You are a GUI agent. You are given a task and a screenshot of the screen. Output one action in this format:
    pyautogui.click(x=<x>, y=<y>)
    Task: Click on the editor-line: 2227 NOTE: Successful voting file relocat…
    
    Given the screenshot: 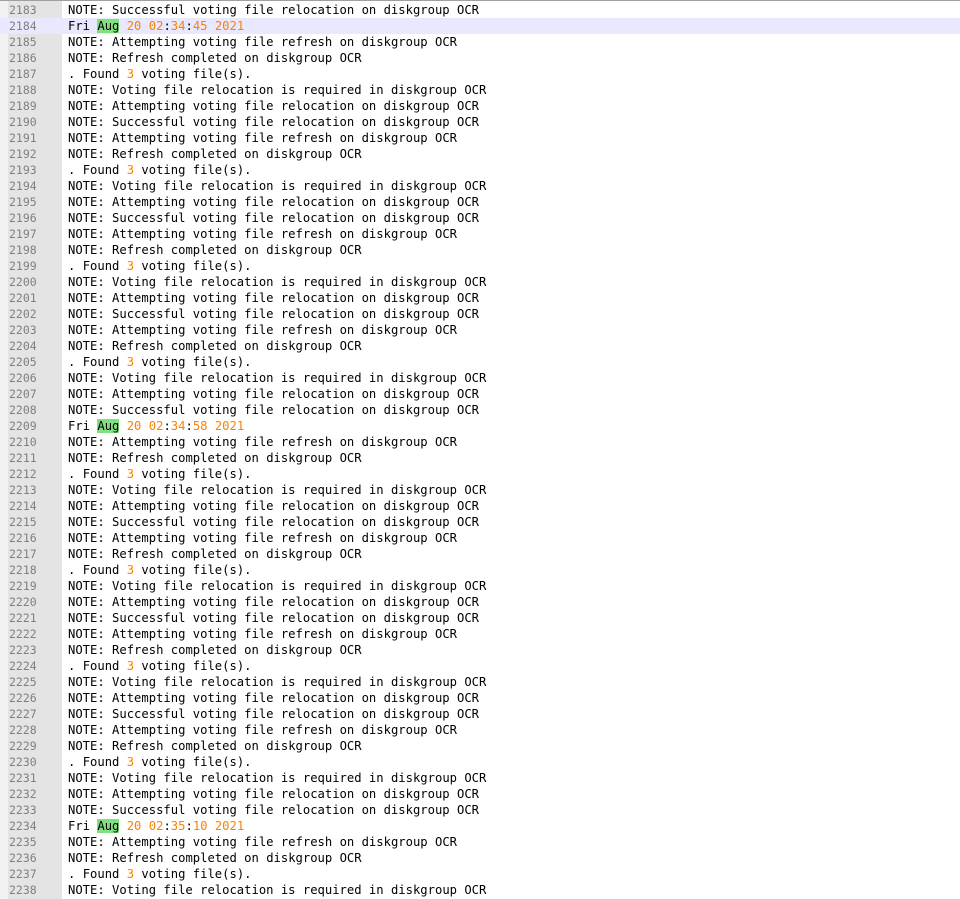 What is the action you would take?
    pyautogui.click(x=480, y=714)
    